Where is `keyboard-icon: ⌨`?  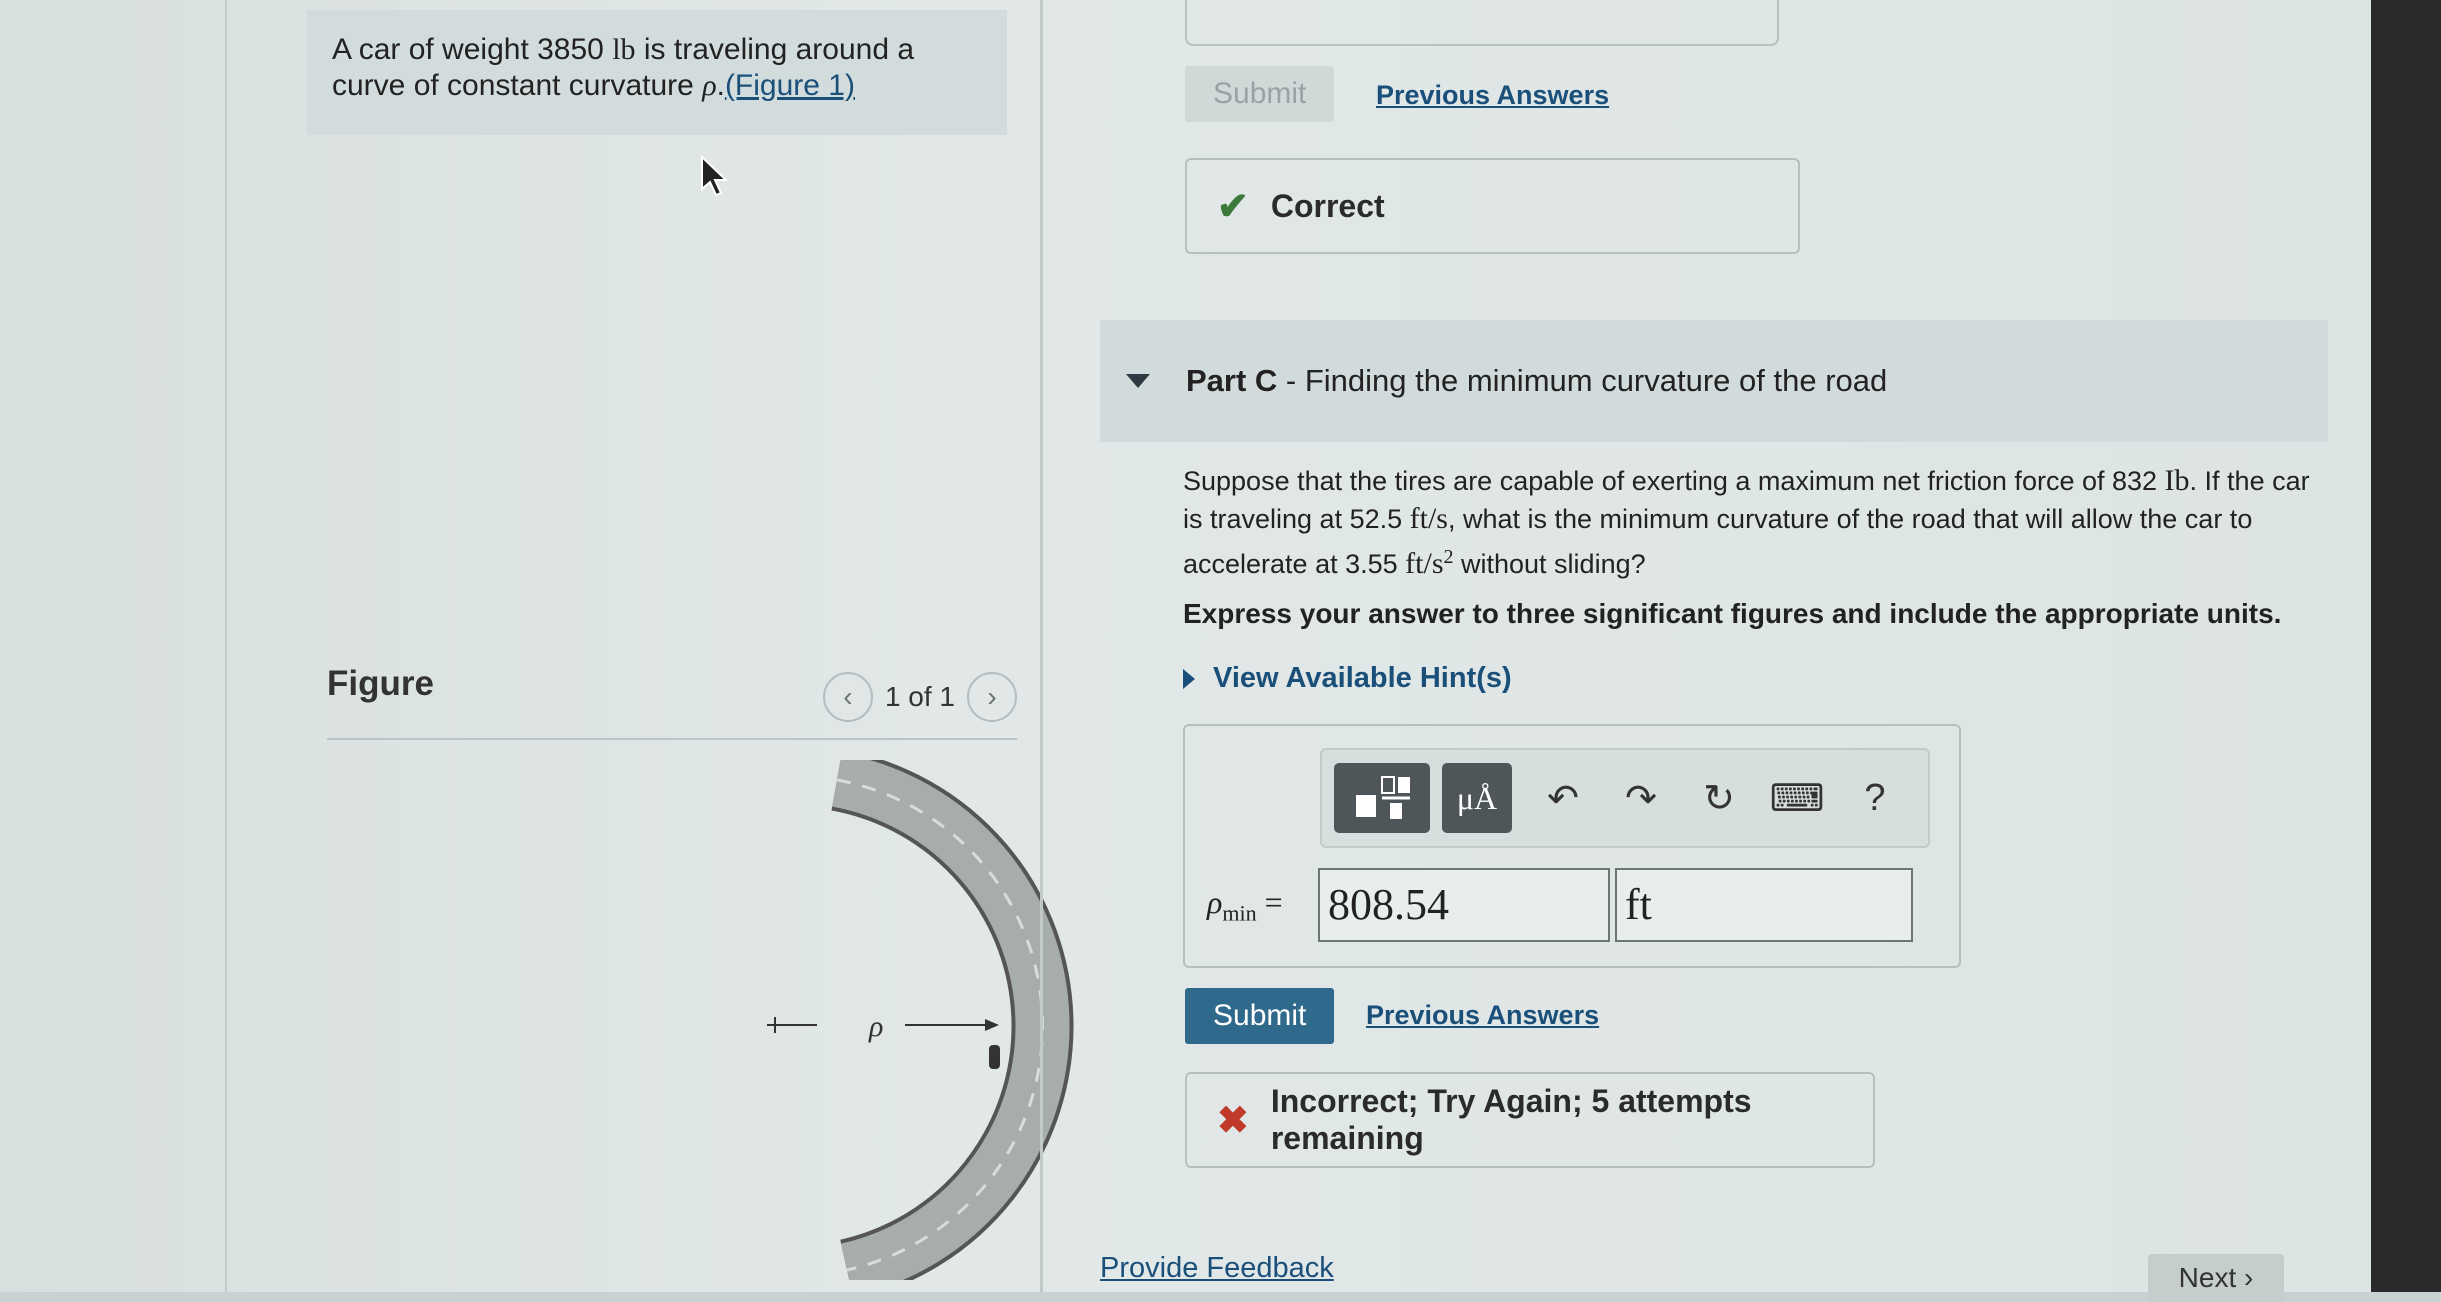 keyboard-icon: ⌨ is located at coordinates (1797, 798).